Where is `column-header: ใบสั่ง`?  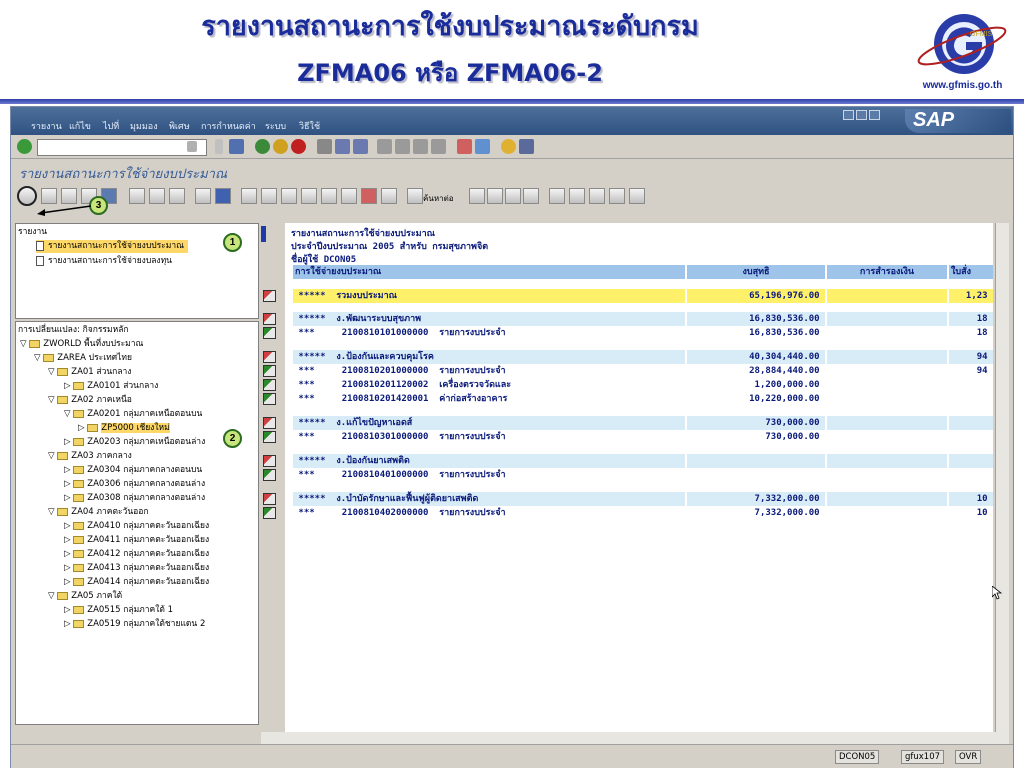 column-header: ใบสั่ง is located at coordinates (971, 272).